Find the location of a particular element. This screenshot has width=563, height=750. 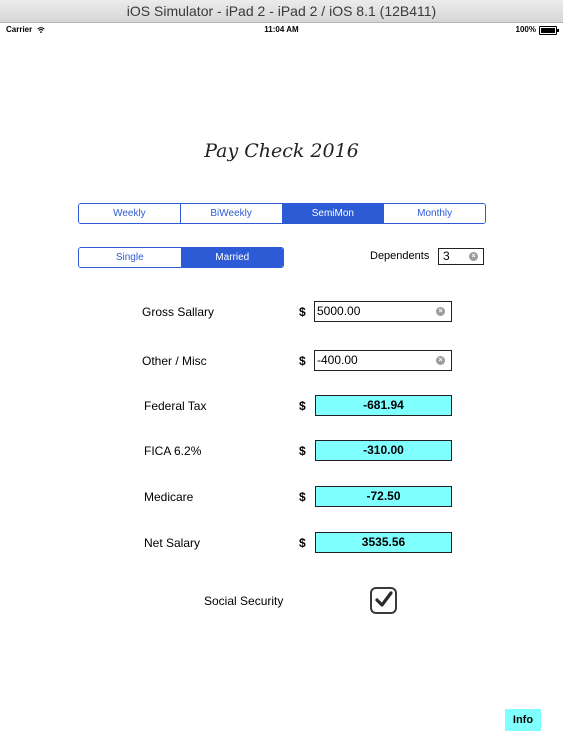

dependents-value: 3 is located at coordinates (446, 256).